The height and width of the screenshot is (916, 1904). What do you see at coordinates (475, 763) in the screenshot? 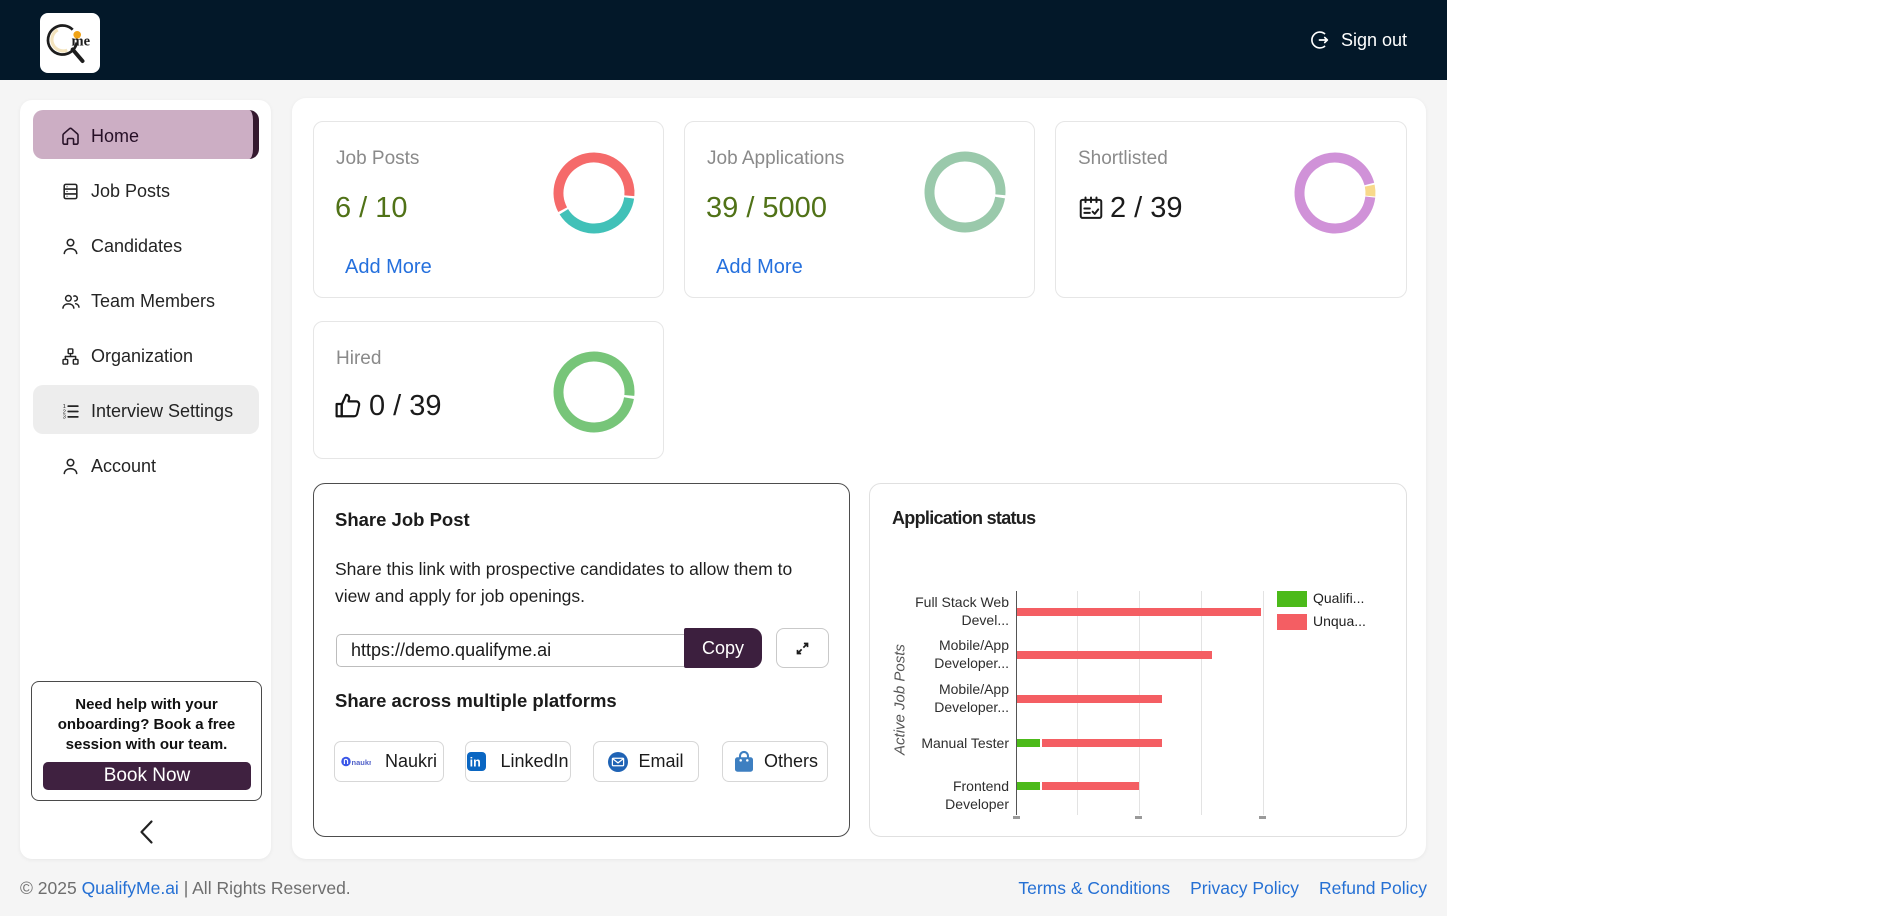
I see `svg-text: in` at bounding box center [475, 763].